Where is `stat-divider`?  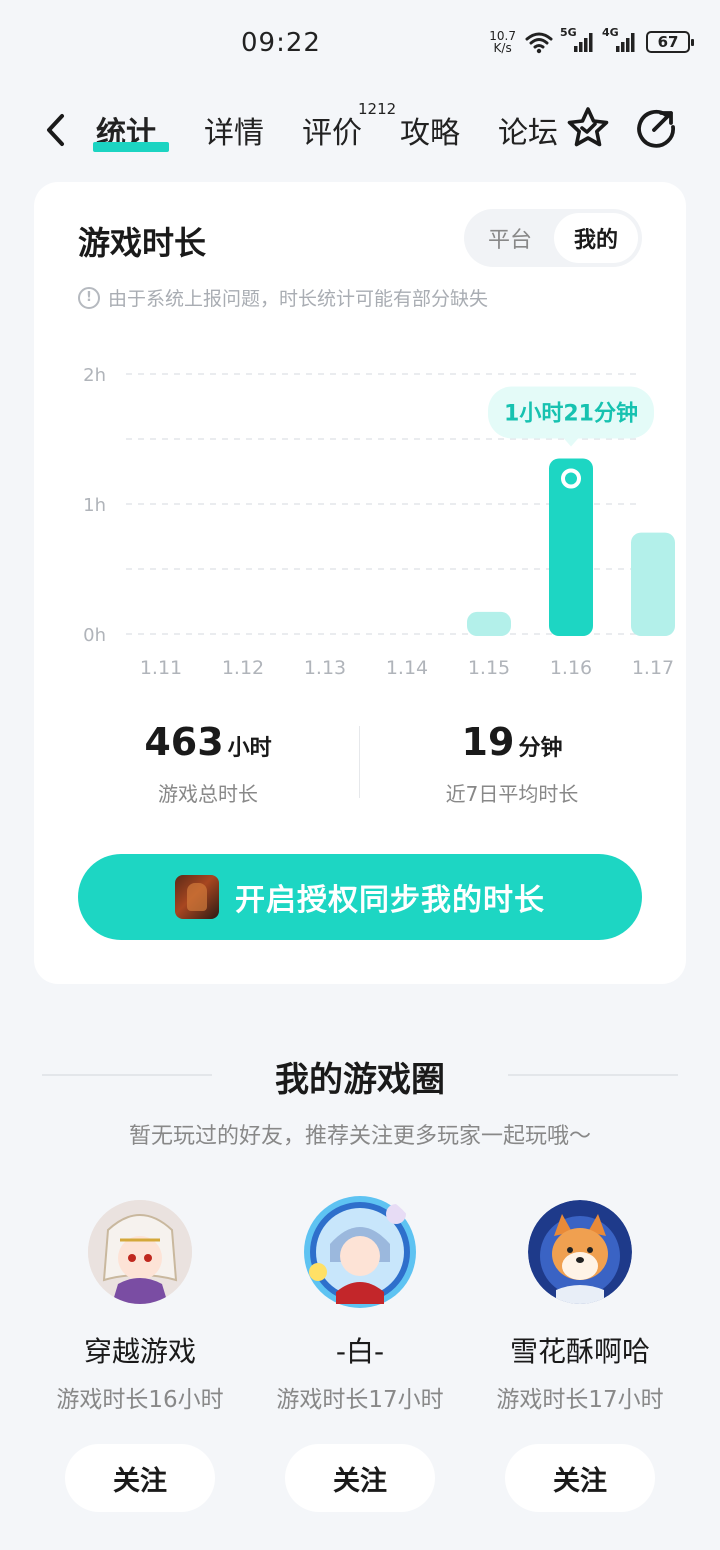 stat-divider is located at coordinates (359, 762).